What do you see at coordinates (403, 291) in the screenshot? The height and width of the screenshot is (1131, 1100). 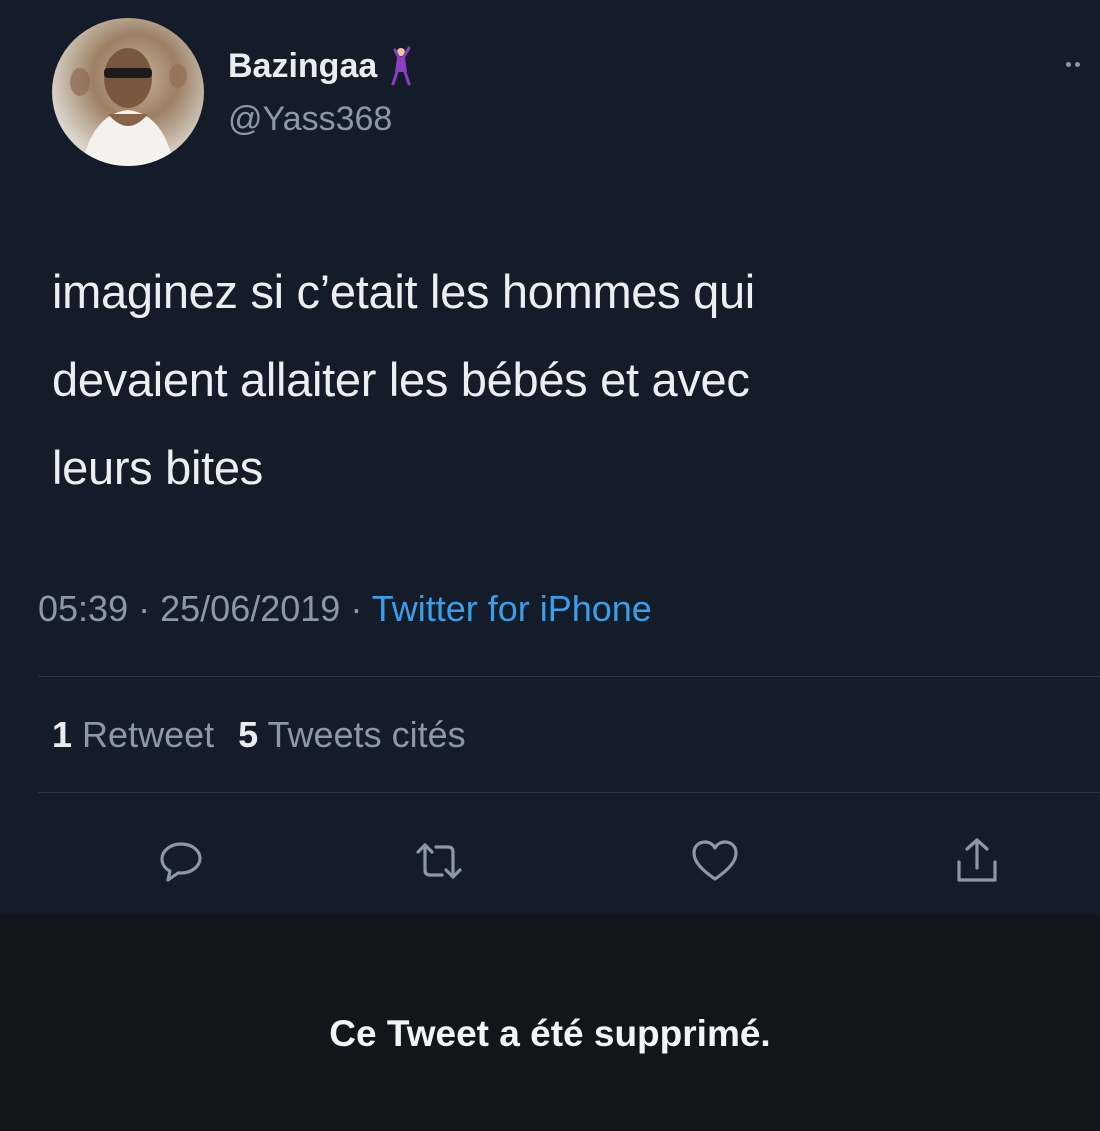 I see `tweet-text-line: imaginez si c’etait les hommes qui` at bounding box center [403, 291].